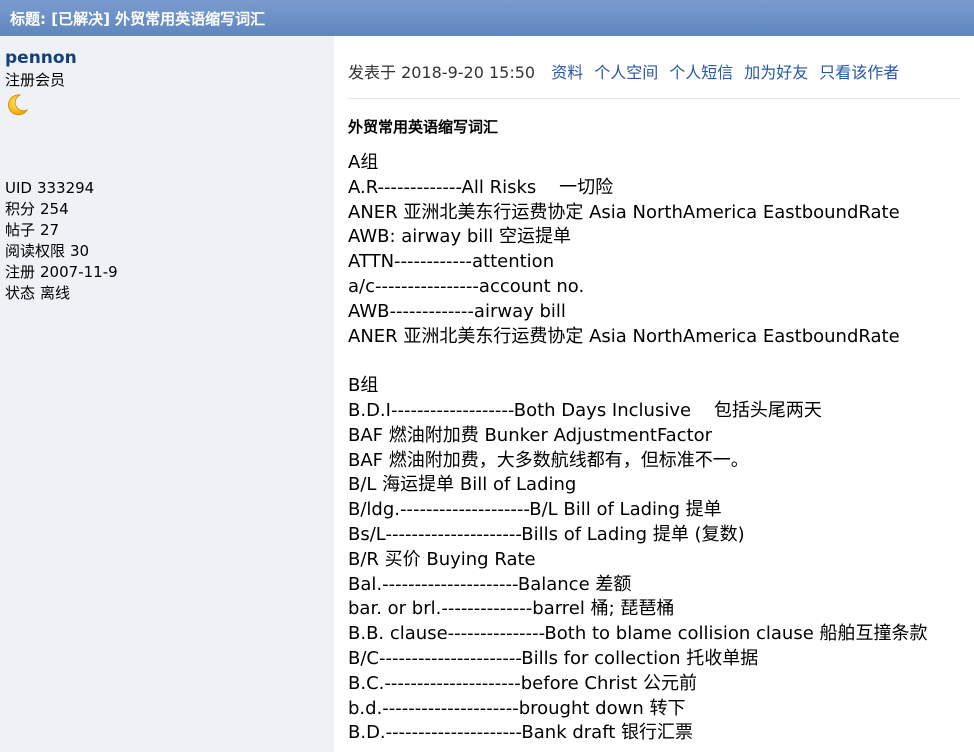 The image size is (974, 752). I want to click on author-stats: UID 333294 积分 254 帖子 27 阅读权限 30 注册 2007-11-9 状态 离线, so click(167, 241).